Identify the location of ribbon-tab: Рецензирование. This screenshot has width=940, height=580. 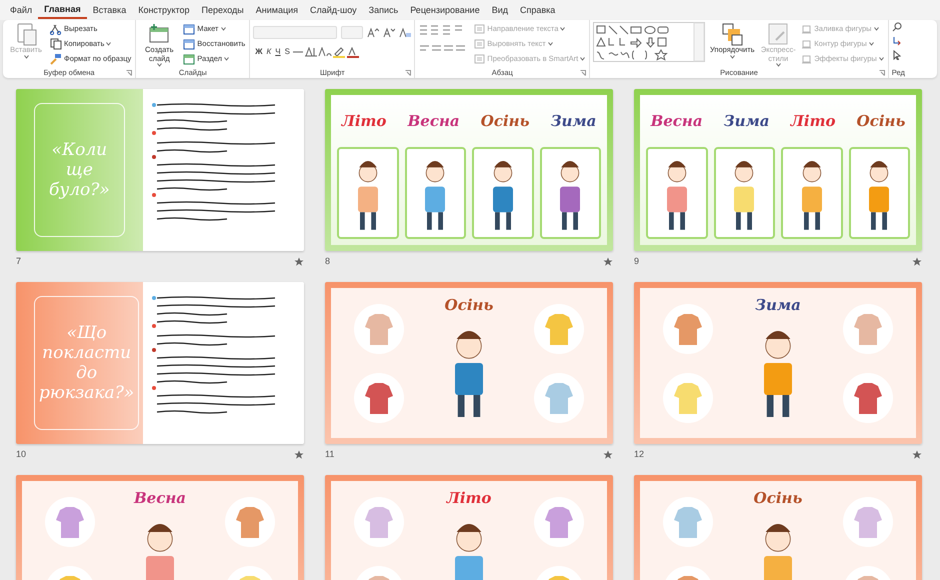
(445, 10).